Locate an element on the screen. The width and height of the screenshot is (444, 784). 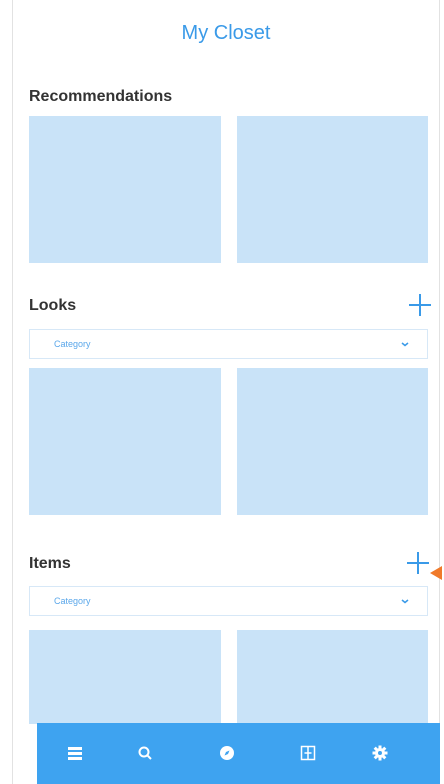
bottom-nav is located at coordinates (238, 753).